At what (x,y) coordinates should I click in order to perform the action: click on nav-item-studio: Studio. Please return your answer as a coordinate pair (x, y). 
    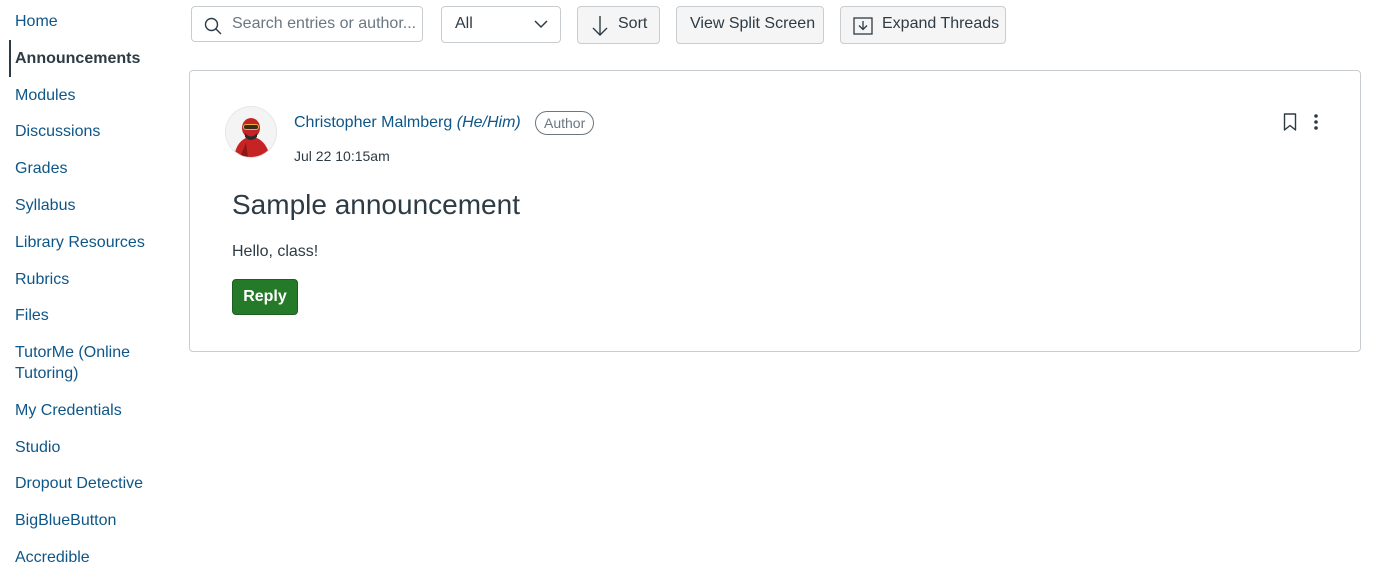
    Looking at the image, I should click on (37, 447).